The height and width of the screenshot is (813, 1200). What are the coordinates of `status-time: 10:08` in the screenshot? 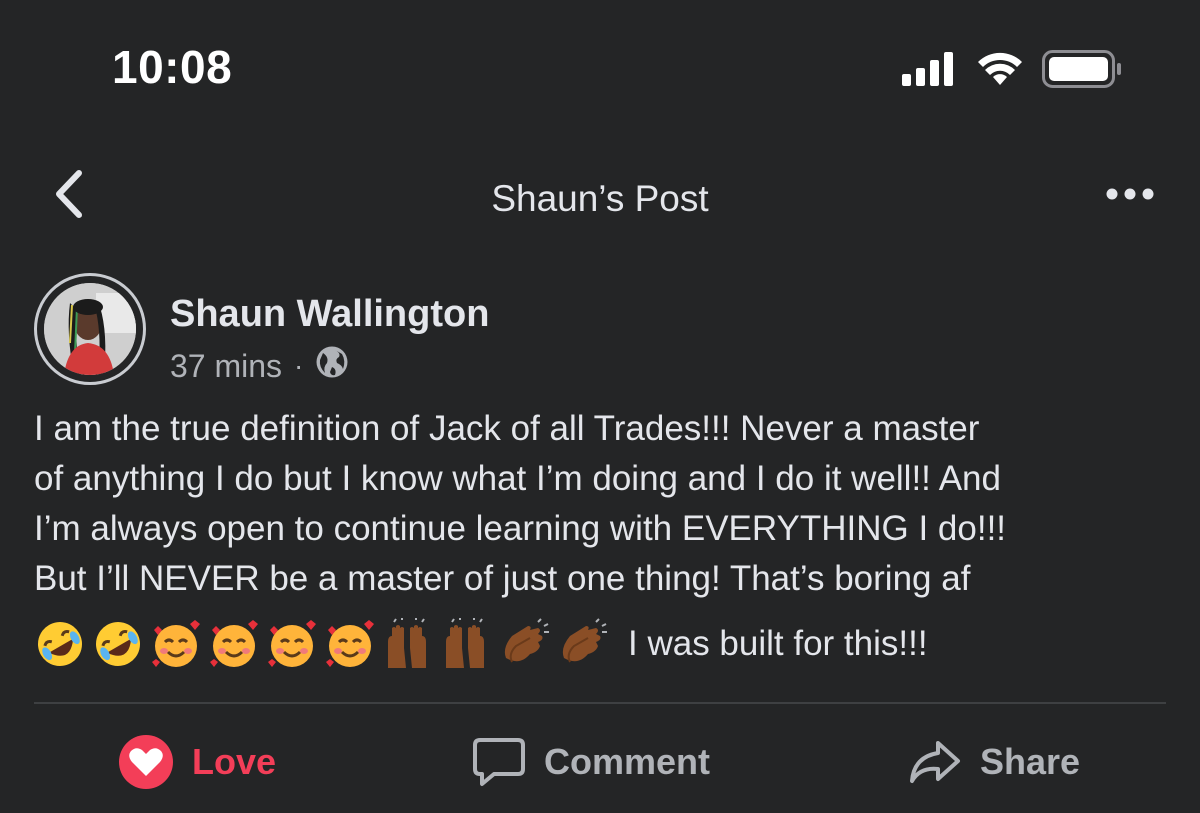 It's located at (172, 67).